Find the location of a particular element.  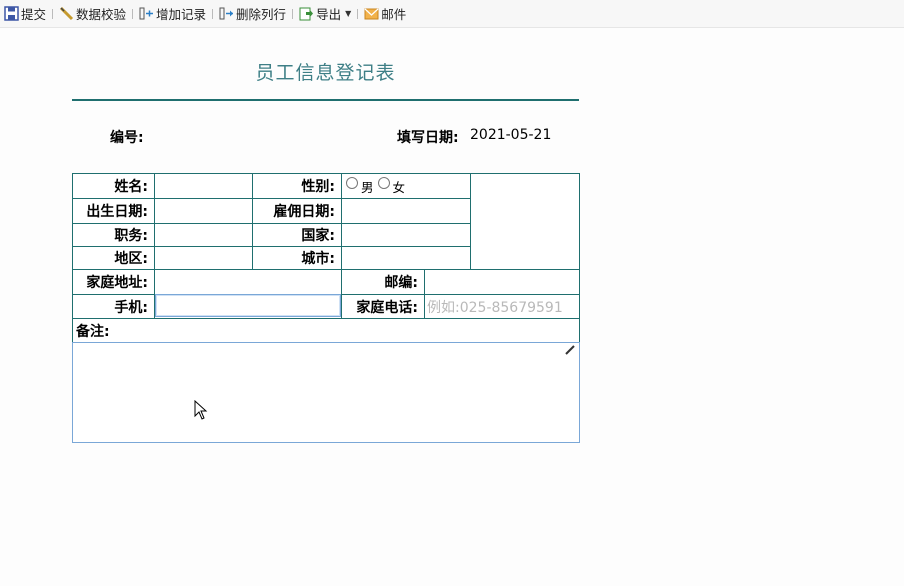

home-phone-input: 例如:025-85679591 is located at coordinates (502, 306).